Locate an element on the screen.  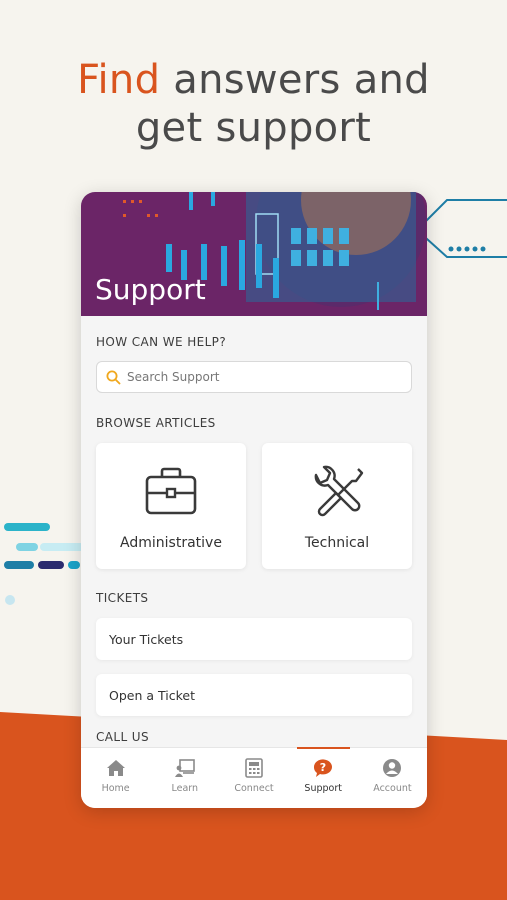
bottom-tab-bar: Home Learn Connect ? Support Account is located at coordinates (254, 777).